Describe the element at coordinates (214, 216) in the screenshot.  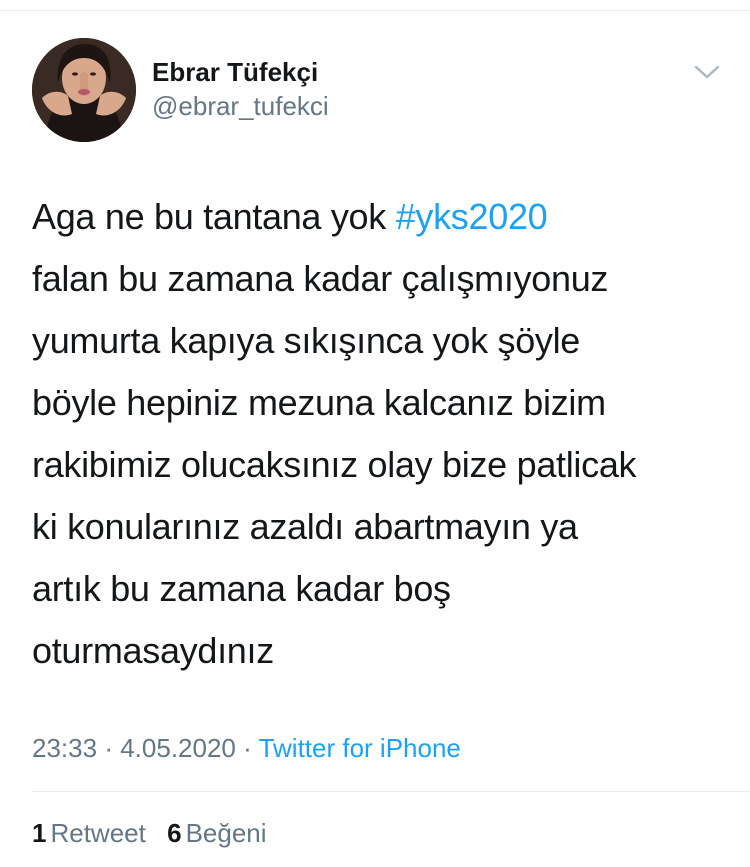
I see `tweet-text-segment: Aga ne bu tantana yok` at that location.